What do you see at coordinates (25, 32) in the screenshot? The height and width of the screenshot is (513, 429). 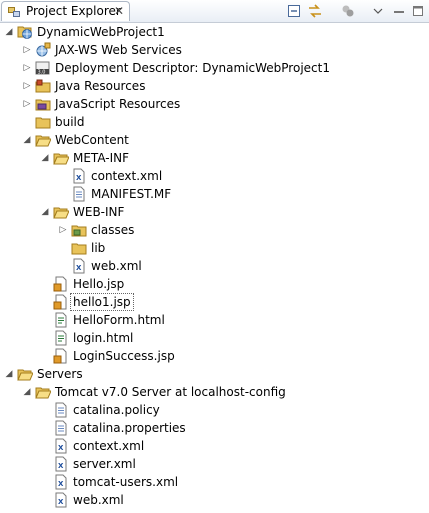 I see `web-project-icon` at bounding box center [25, 32].